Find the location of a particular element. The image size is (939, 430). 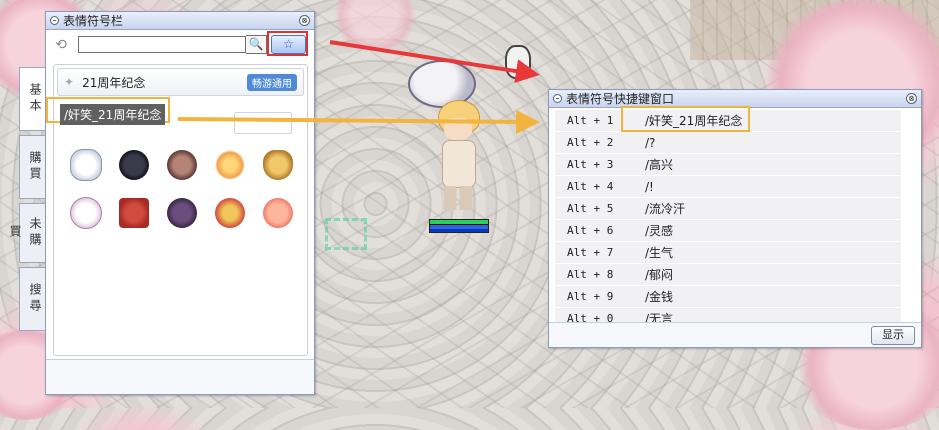

favorite-highlight-box: ☆ is located at coordinates (287, 43).